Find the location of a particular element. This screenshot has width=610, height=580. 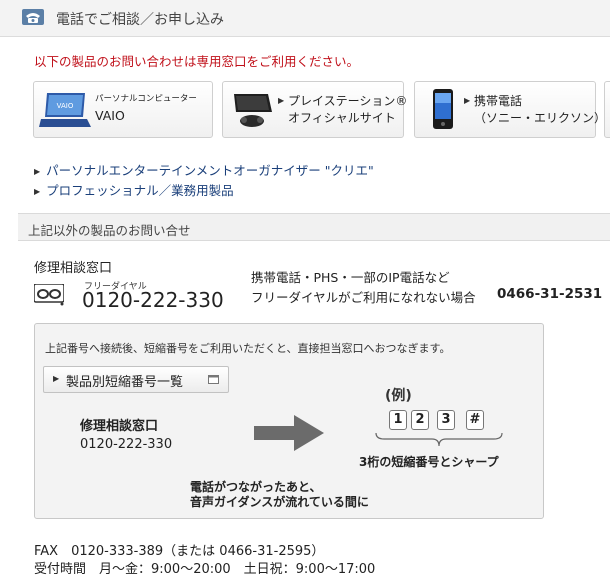

link-clie: ▶ パーソナルエンターテインメントオーガナイザー "クリエ" is located at coordinates (204, 169).